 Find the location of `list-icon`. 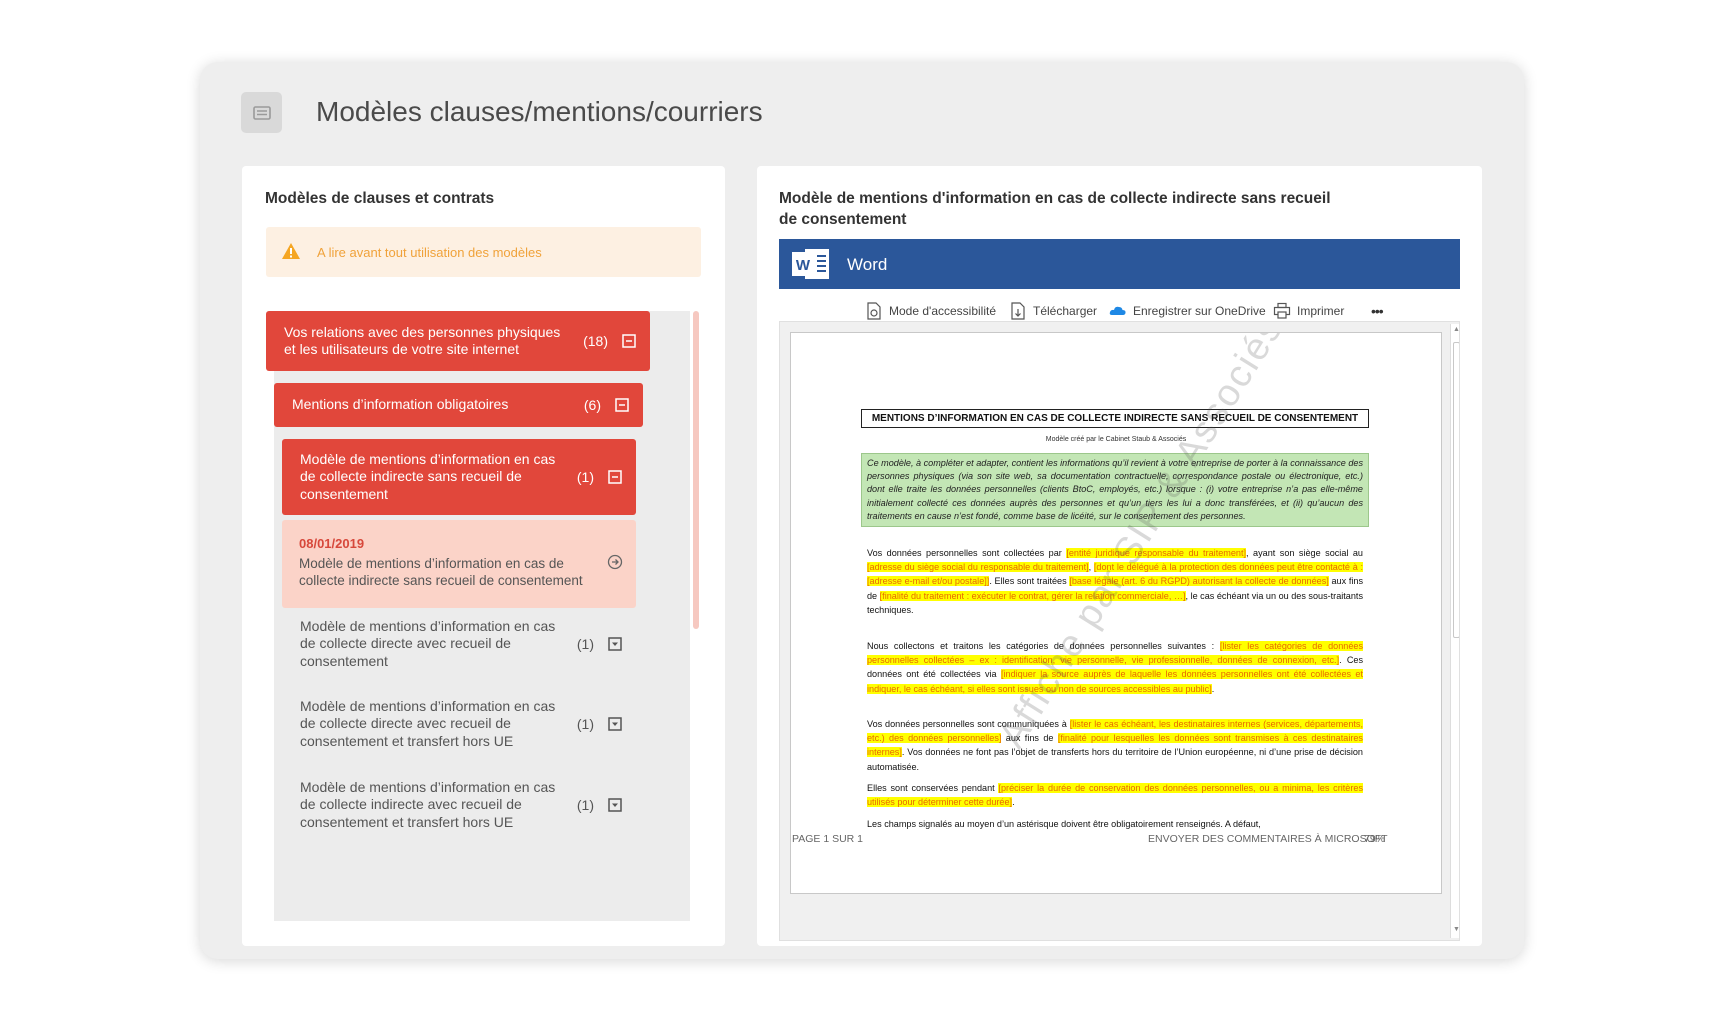

list-icon is located at coordinates (261, 112).